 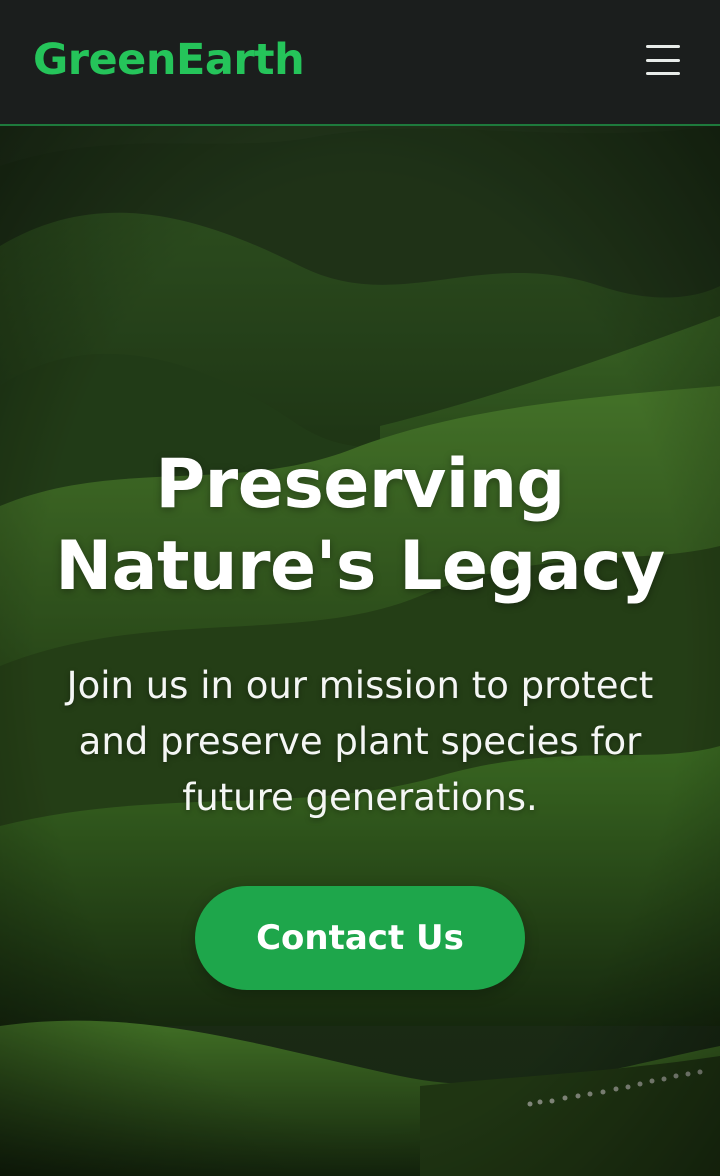 What do you see at coordinates (360, 938) in the screenshot?
I see `contact-us-button: Contact Us` at bounding box center [360, 938].